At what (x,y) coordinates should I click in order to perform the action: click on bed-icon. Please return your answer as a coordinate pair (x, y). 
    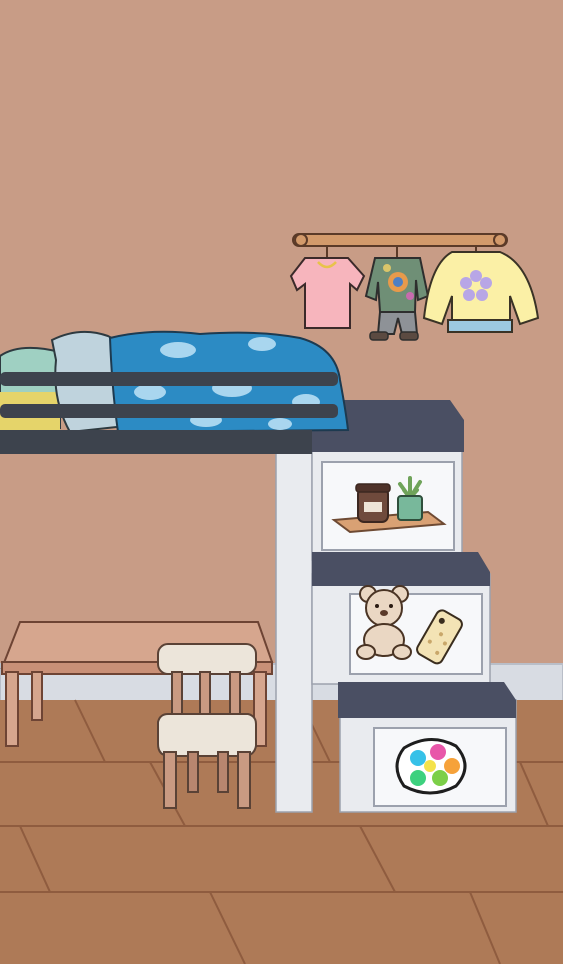
    Looking at the image, I should click on (175, 392).